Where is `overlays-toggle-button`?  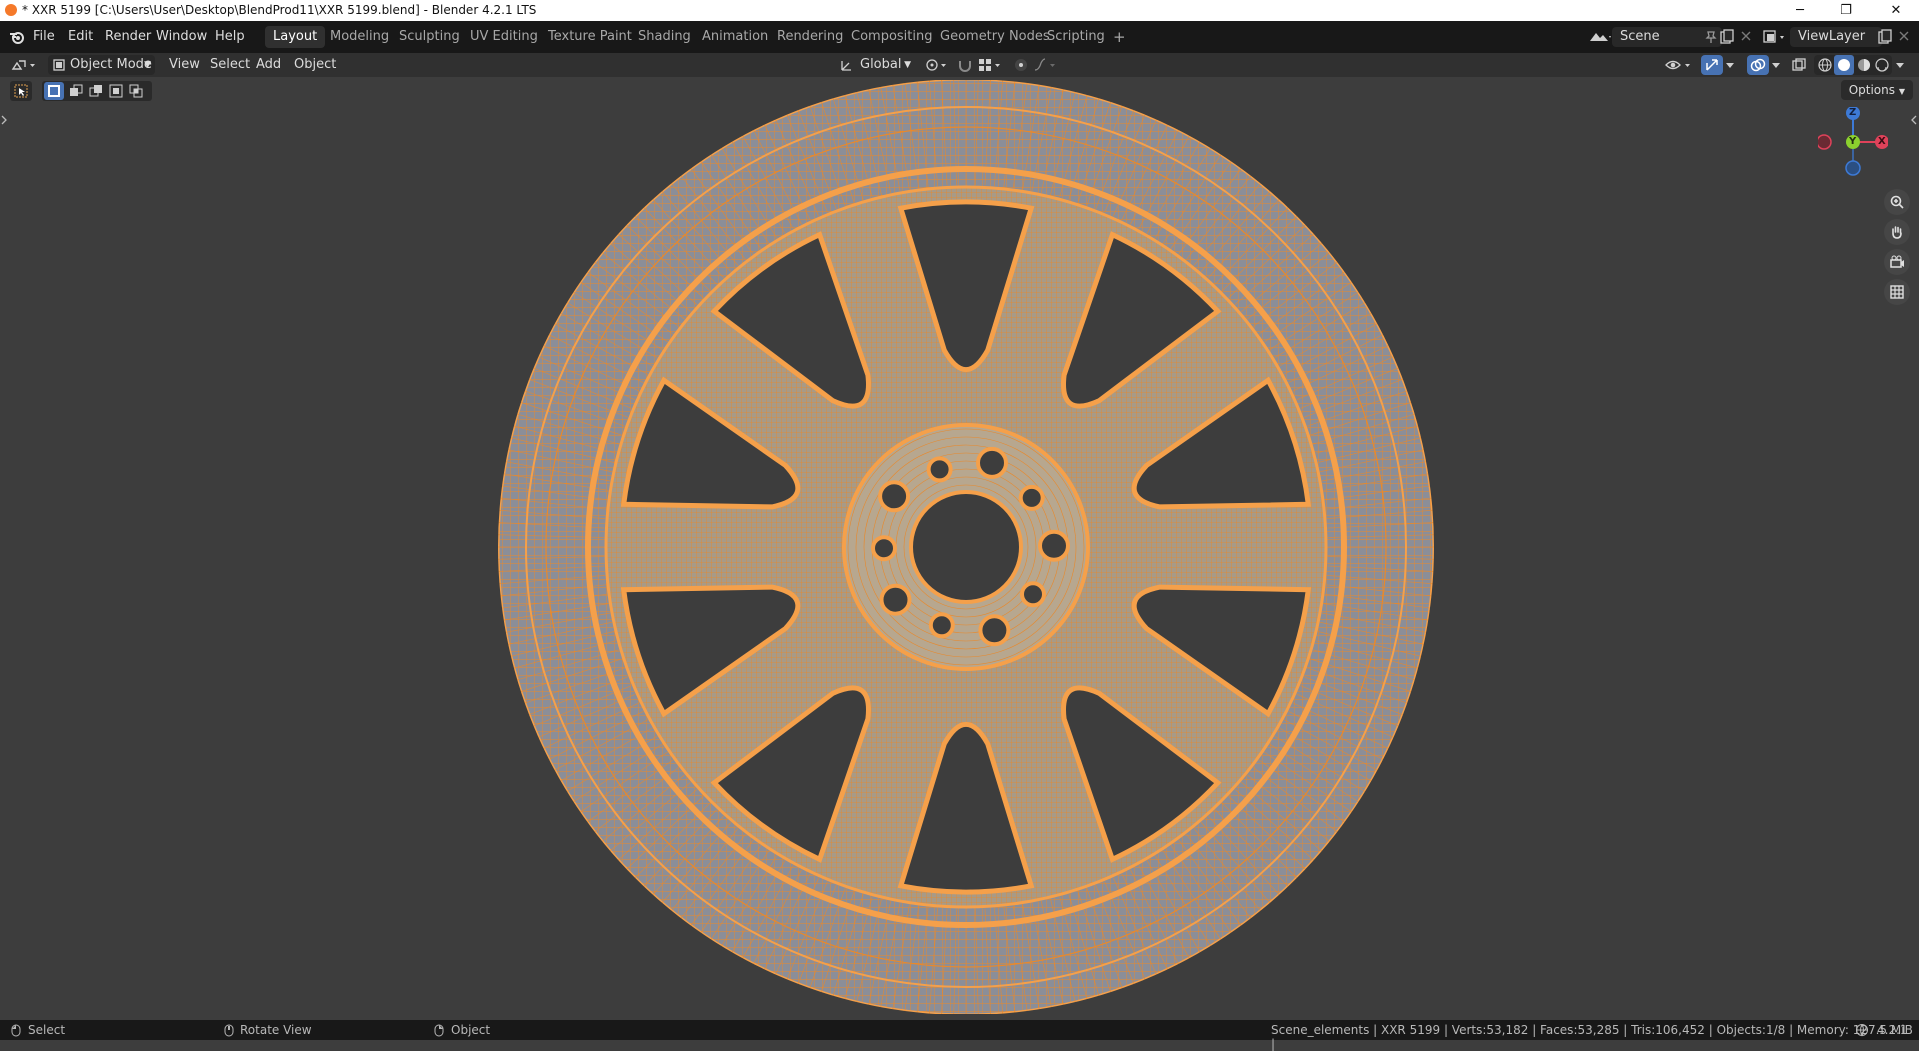
overlays-toggle-button is located at coordinates (1758, 65).